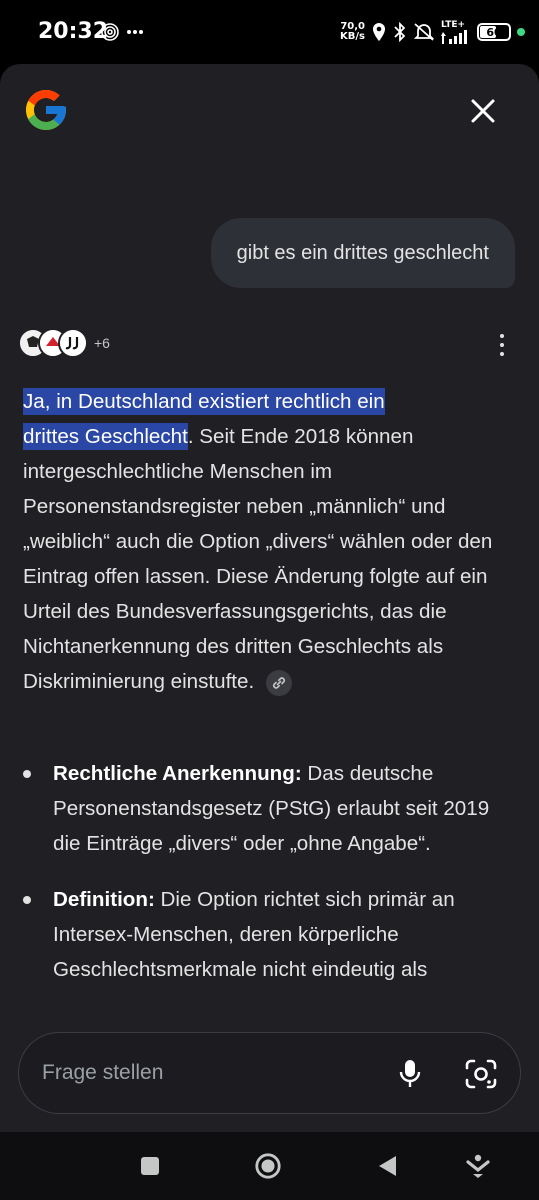  I want to click on google-lens-icon, so click(481, 1074).